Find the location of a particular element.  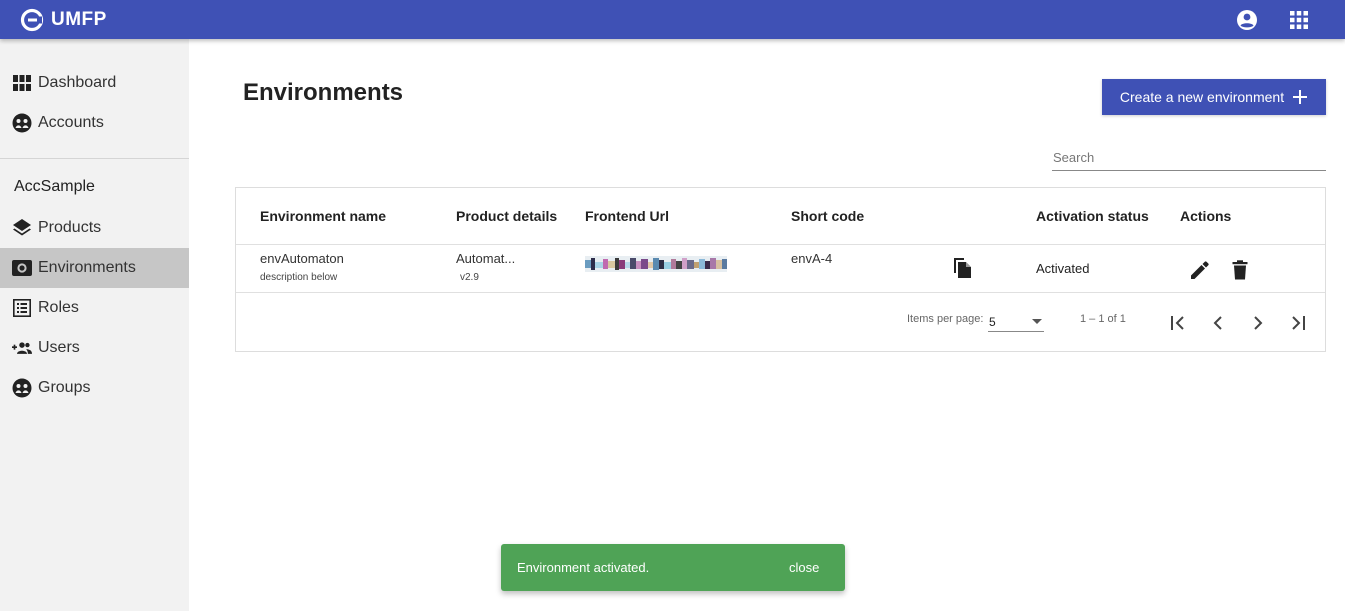

header-divider is located at coordinates (780, 244).